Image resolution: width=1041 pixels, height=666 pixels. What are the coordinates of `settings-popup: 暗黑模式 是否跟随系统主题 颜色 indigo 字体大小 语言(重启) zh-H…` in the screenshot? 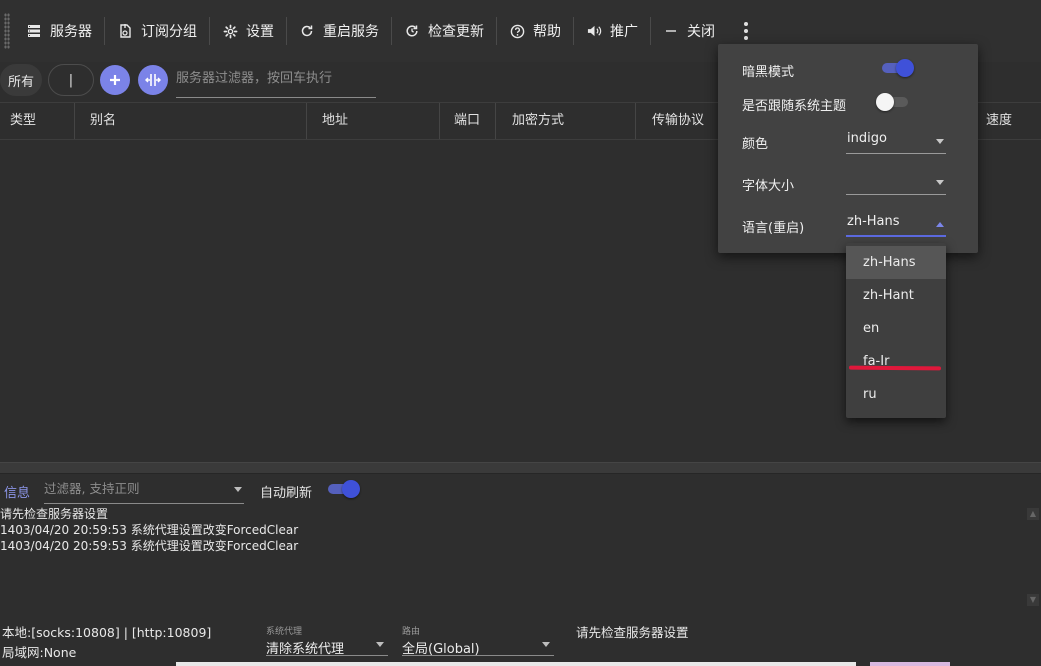 It's located at (848, 148).